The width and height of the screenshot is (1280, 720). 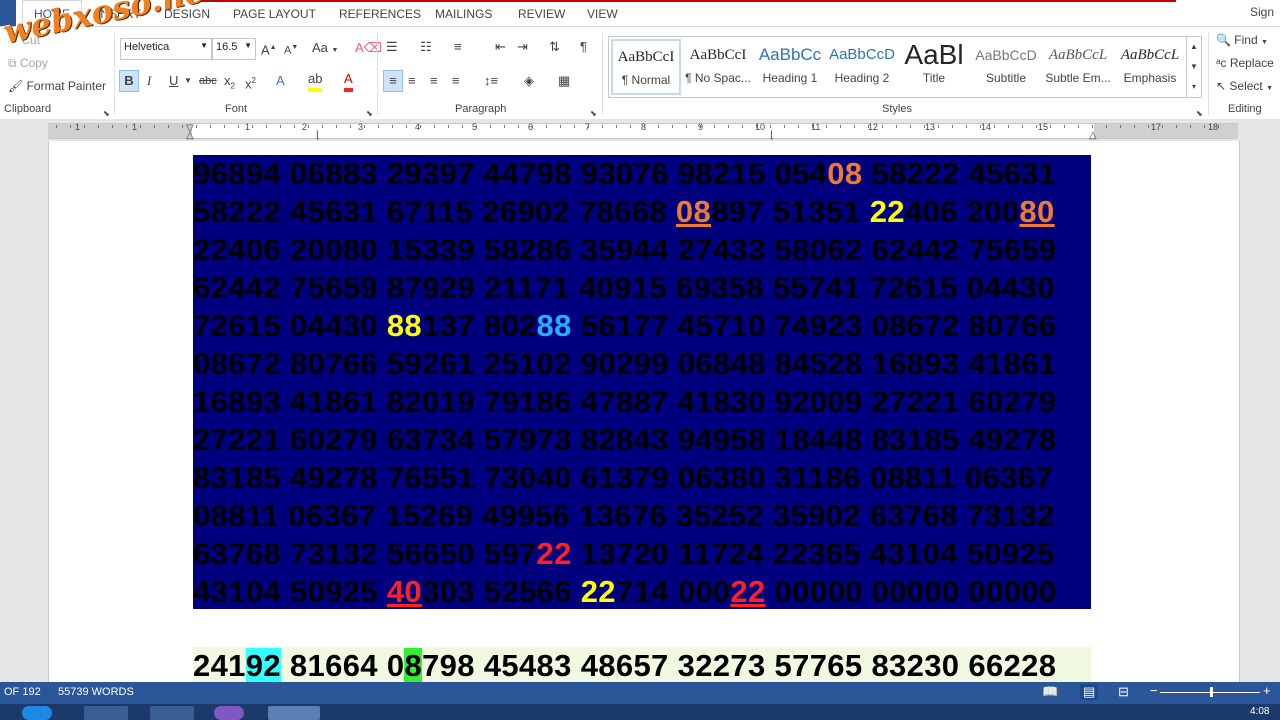 What do you see at coordinates (96, 692) in the screenshot?
I see `word-count: 55739 WORDS` at bounding box center [96, 692].